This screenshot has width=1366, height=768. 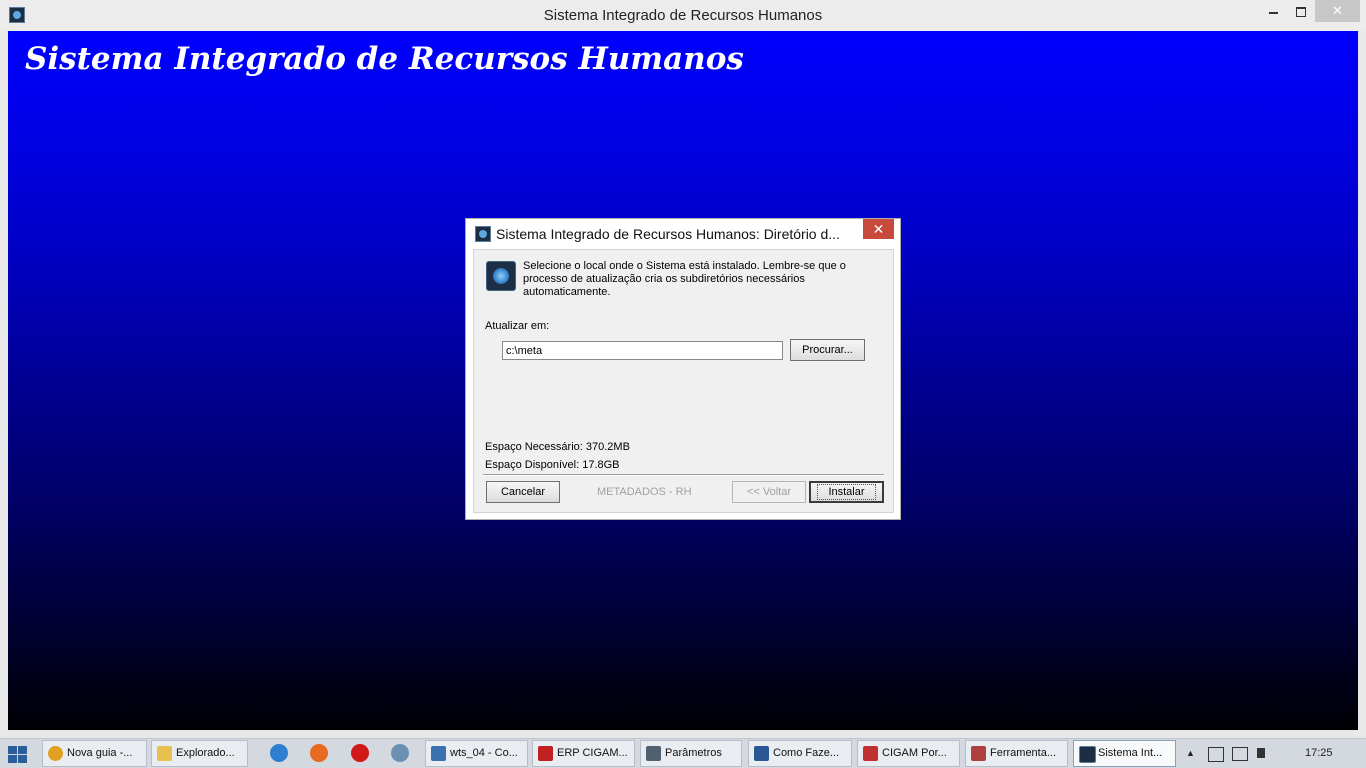 What do you see at coordinates (55, 753) in the screenshot?
I see `chrome-icon` at bounding box center [55, 753].